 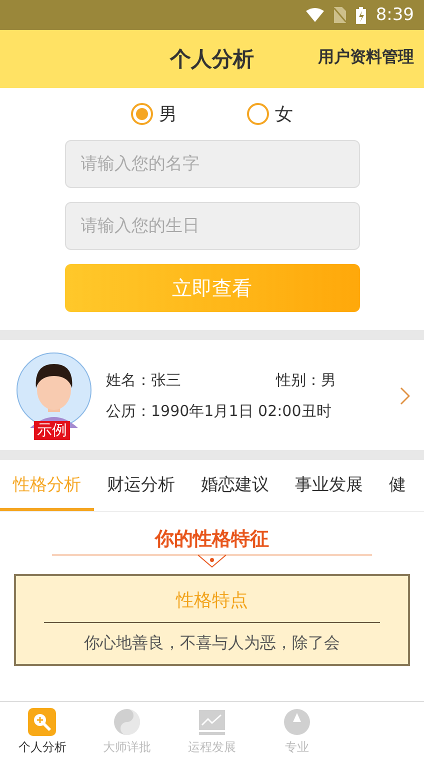 What do you see at coordinates (361, 15) in the screenshot?
I see `battery-icon` at bounding box center [361, 15].